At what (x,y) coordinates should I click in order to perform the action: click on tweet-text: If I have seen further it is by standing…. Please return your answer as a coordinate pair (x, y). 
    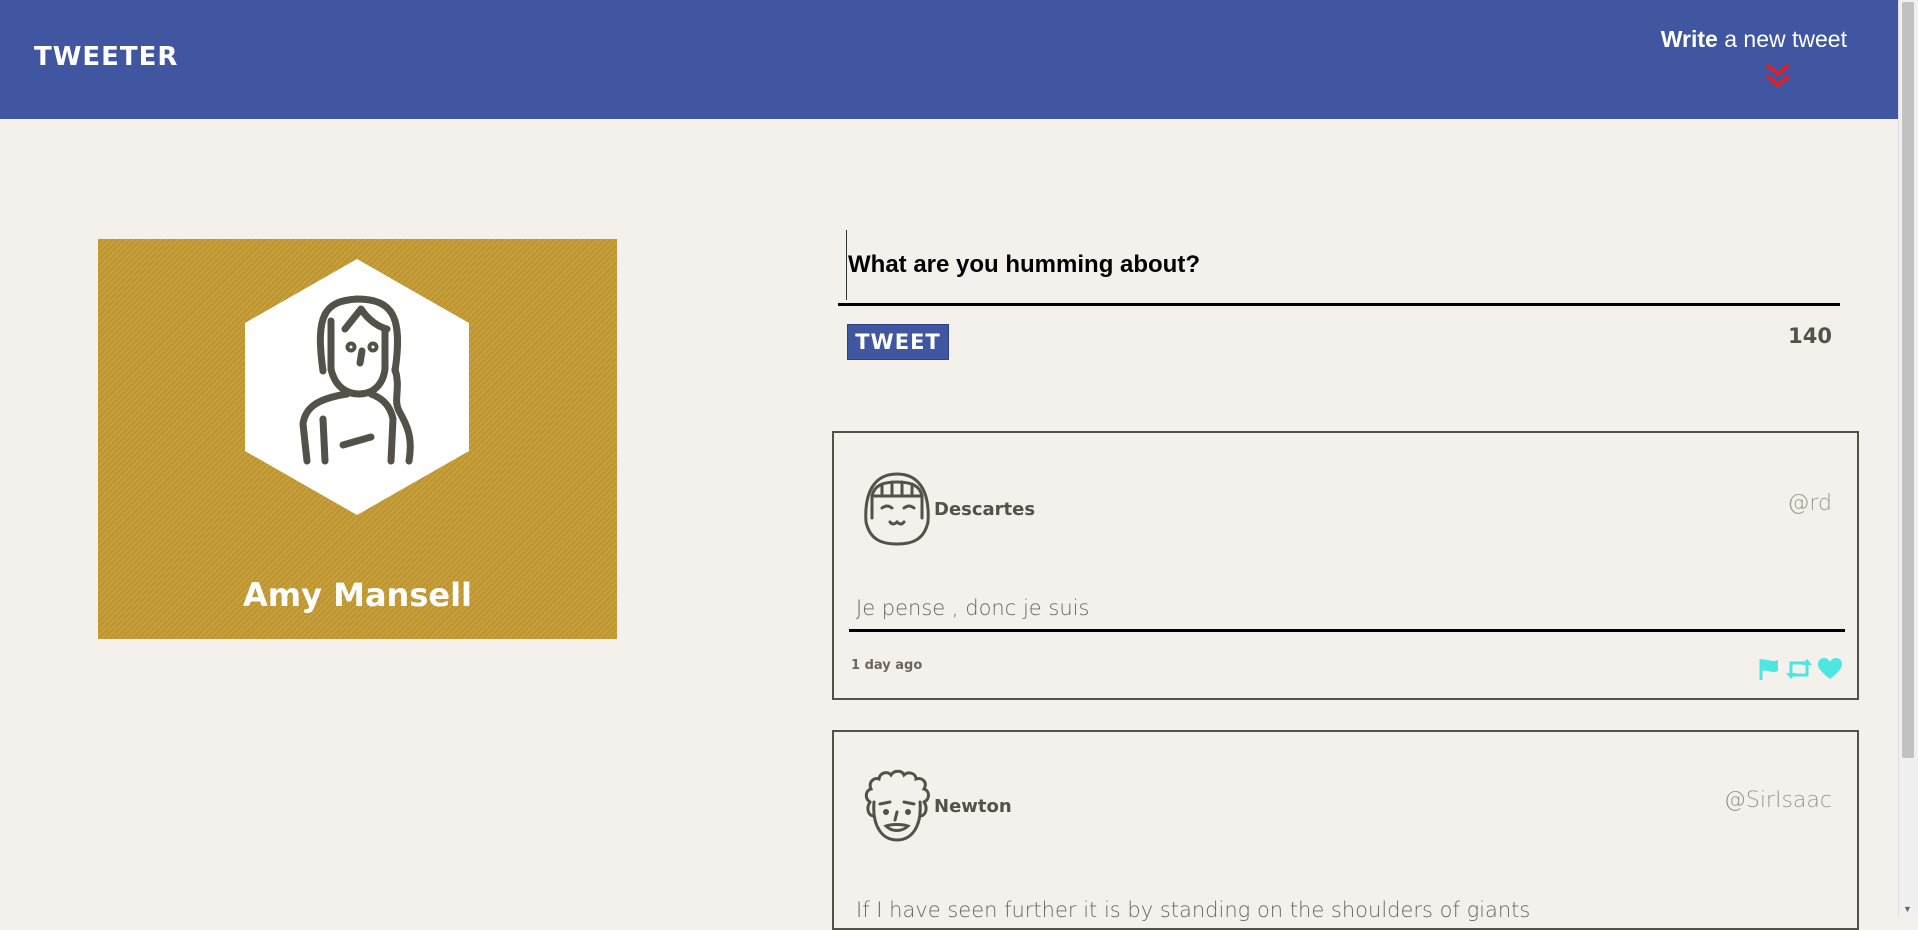
    Looking at the image, I should click on (1193, 910).